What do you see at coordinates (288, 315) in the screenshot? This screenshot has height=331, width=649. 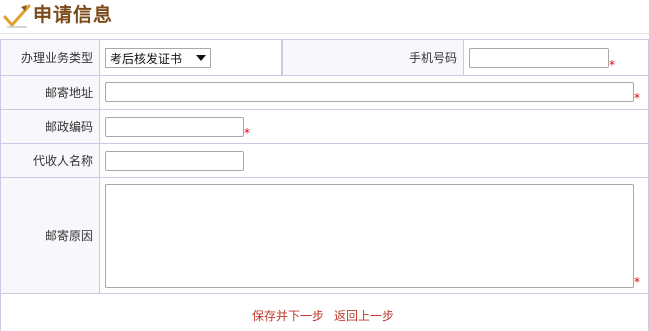 I see `save-next-link: 保存并下一步` at bounding box center [288, 315].